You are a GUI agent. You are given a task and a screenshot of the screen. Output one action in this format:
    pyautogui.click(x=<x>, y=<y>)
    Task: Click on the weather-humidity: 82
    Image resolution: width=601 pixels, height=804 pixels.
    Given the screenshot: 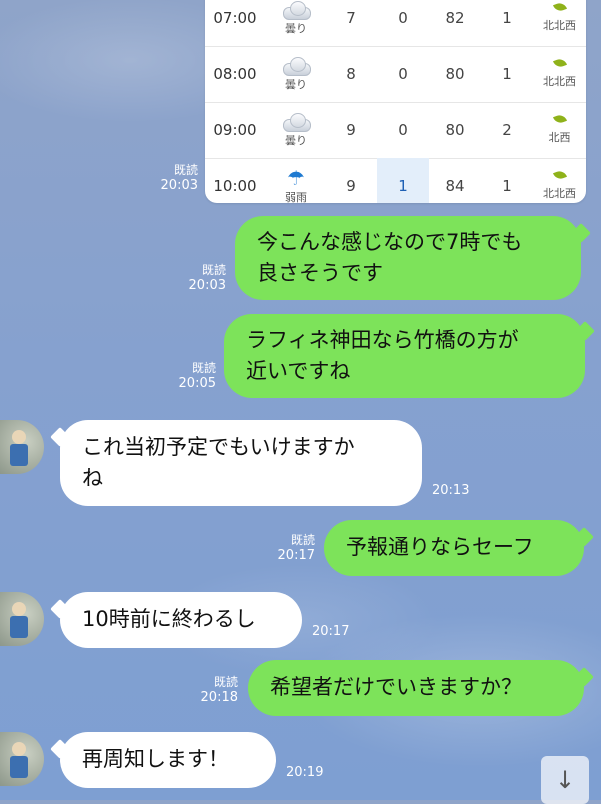 What is the action you would take?
    pyautogui.click(x=455, y=18)
    